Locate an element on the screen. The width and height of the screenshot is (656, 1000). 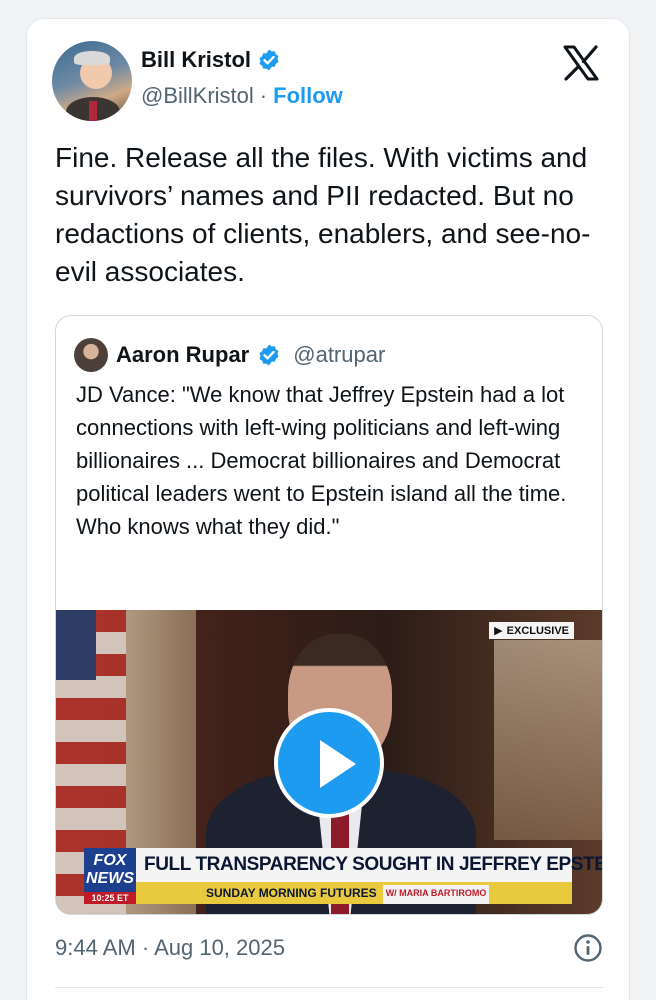
exclusive-badge: ▶ EXCLUSIVE is located at coordinates (531, 630).